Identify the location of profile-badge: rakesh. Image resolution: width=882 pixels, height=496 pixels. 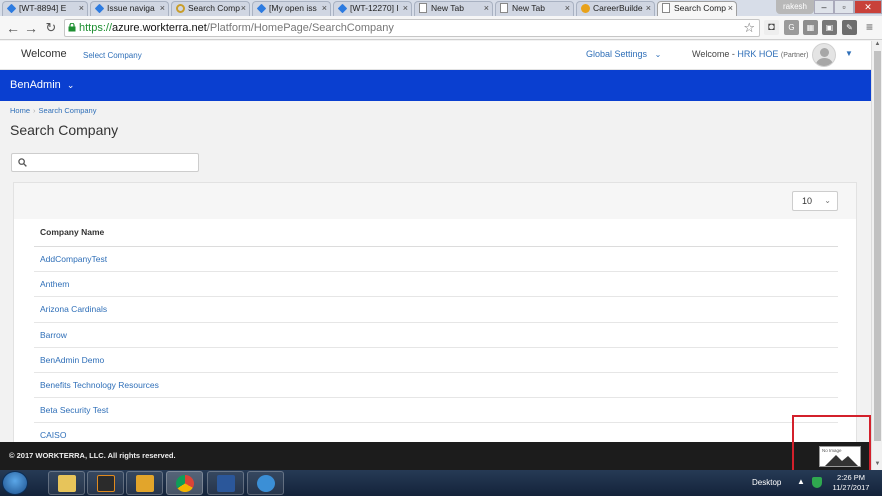
(795, 7).